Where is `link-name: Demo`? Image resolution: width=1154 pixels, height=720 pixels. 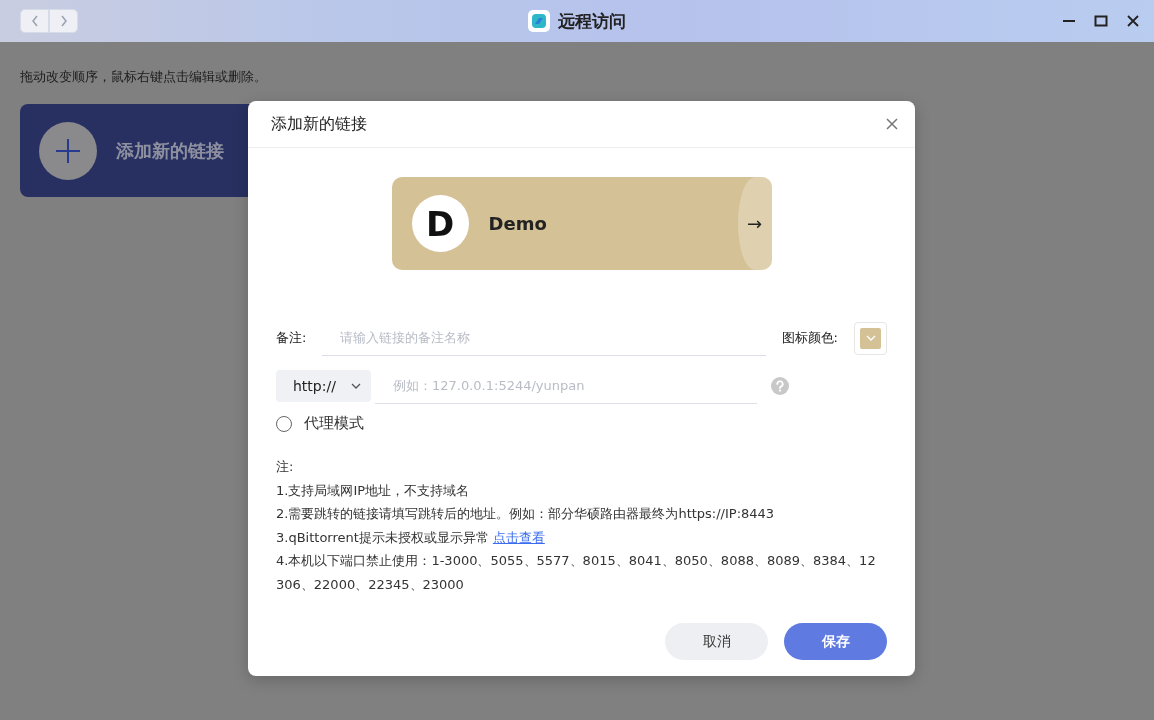
link-name: Demo is located at coordinates (517, 223).